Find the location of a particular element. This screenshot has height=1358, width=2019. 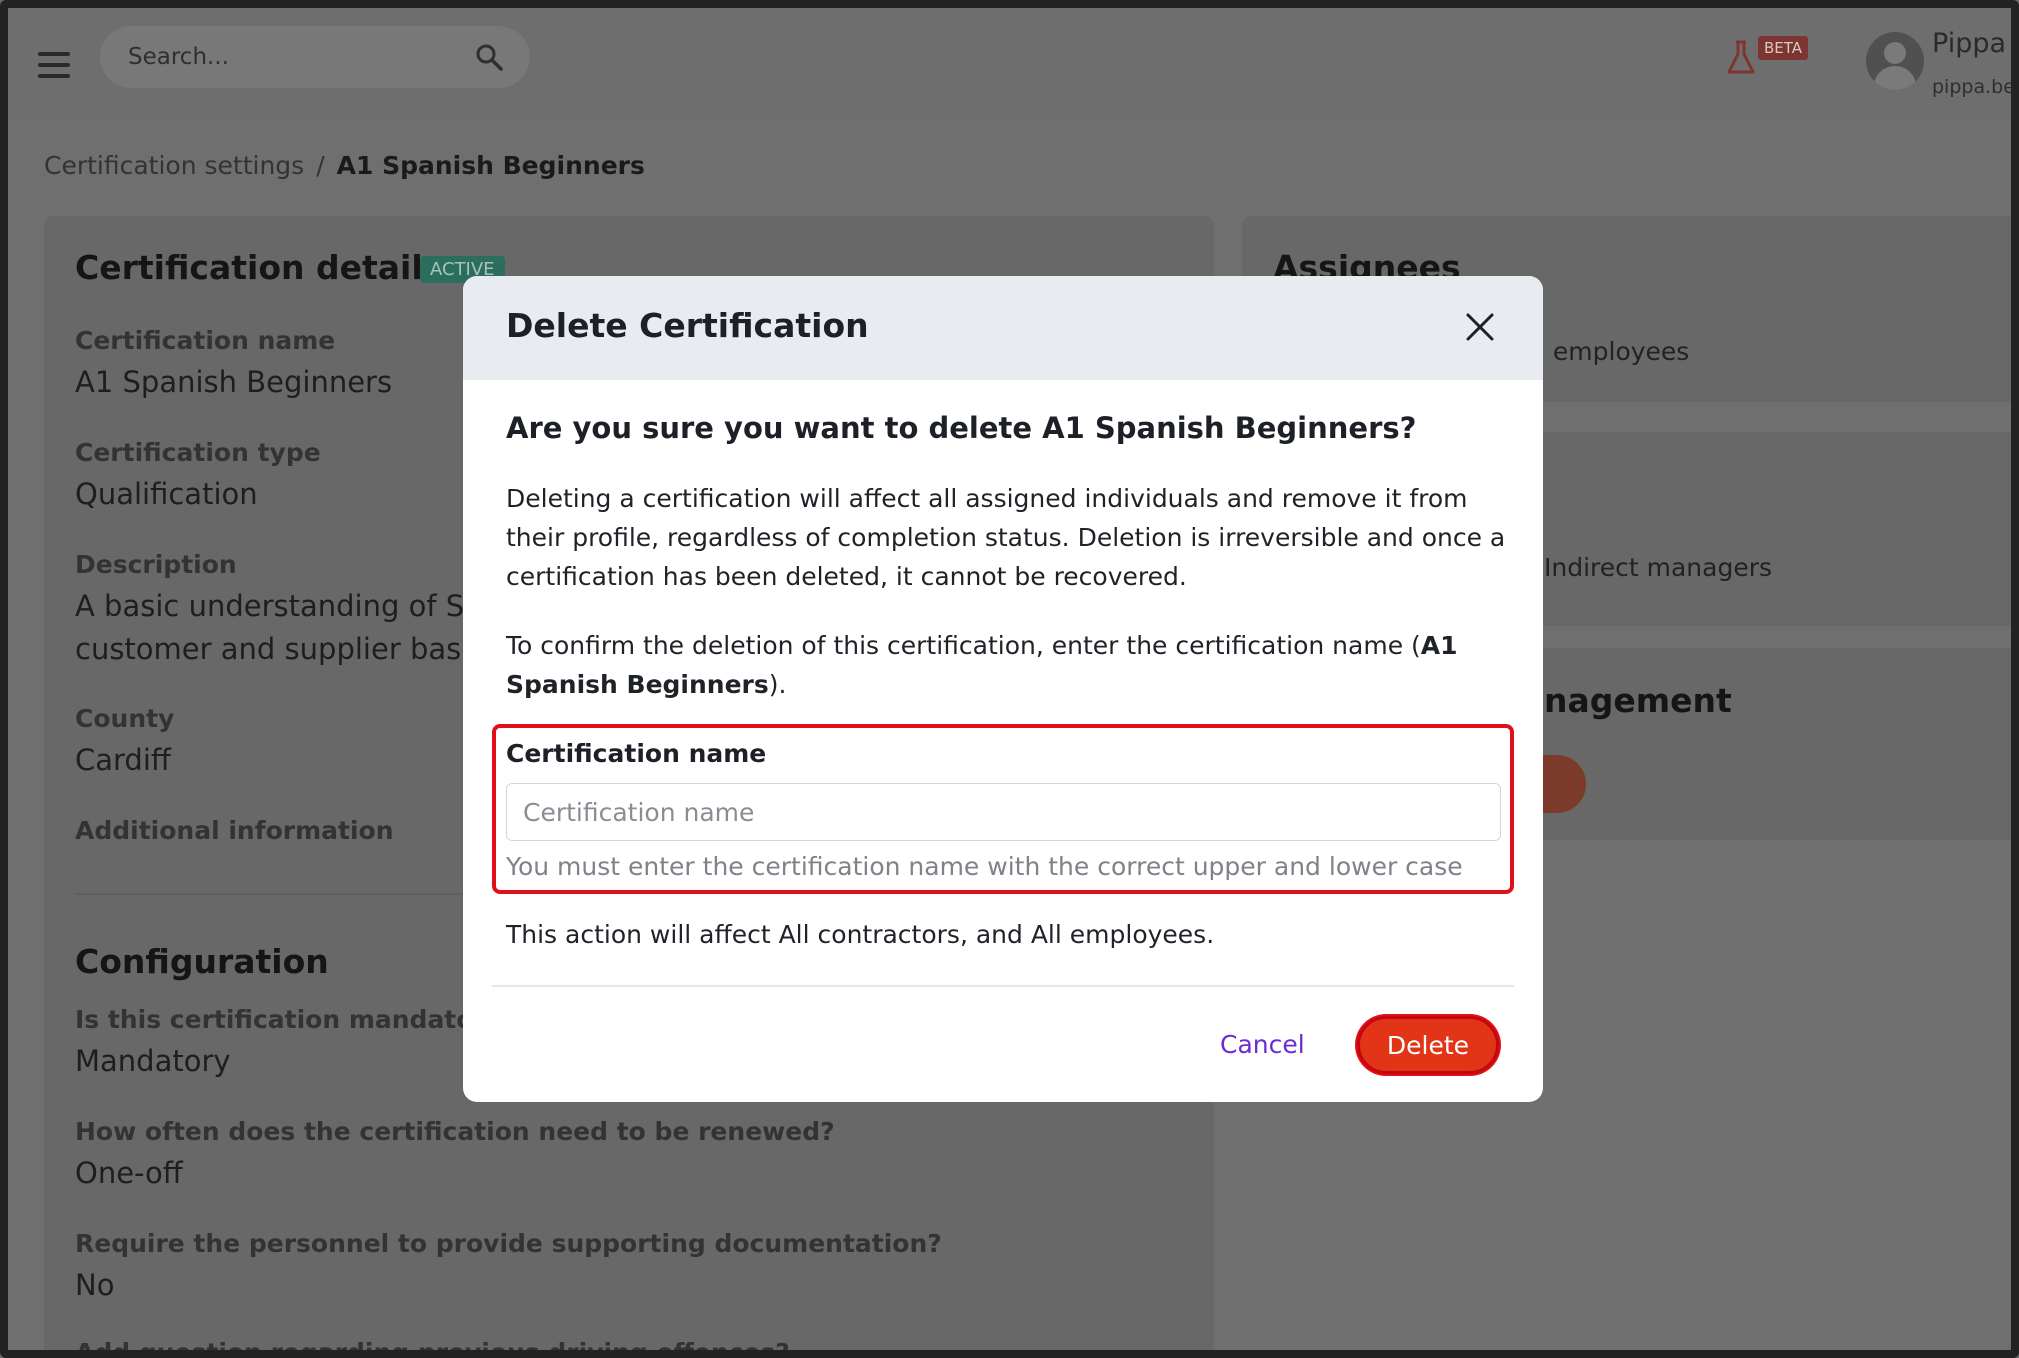

field-value-mandatory: Mandatory is located at coordinates (153, 1061).